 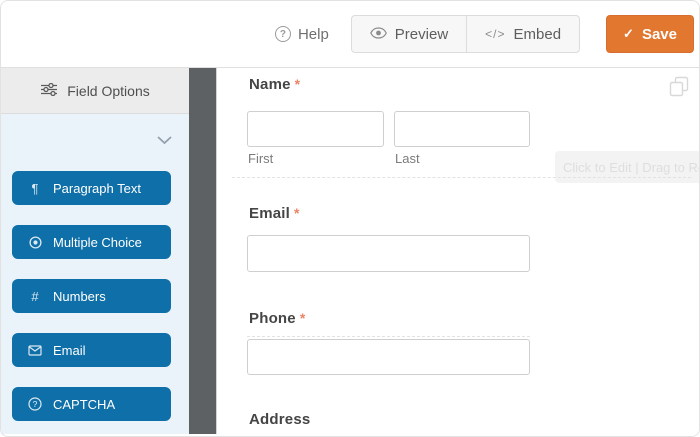 I want to click on field-button-captcha: ? CAPTCHA, so click(x=91, y=404).